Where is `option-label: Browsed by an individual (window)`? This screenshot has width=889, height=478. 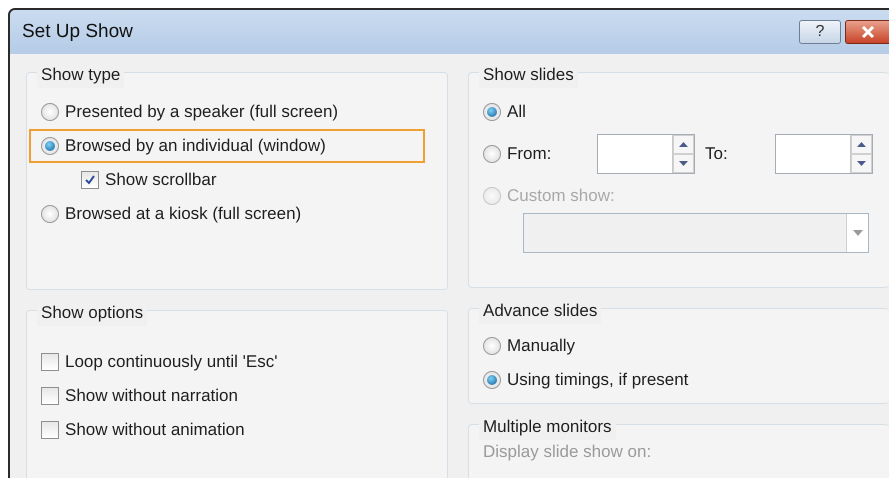 option-label: Browsed by an individual (window) is located at coordinates (195, 146).